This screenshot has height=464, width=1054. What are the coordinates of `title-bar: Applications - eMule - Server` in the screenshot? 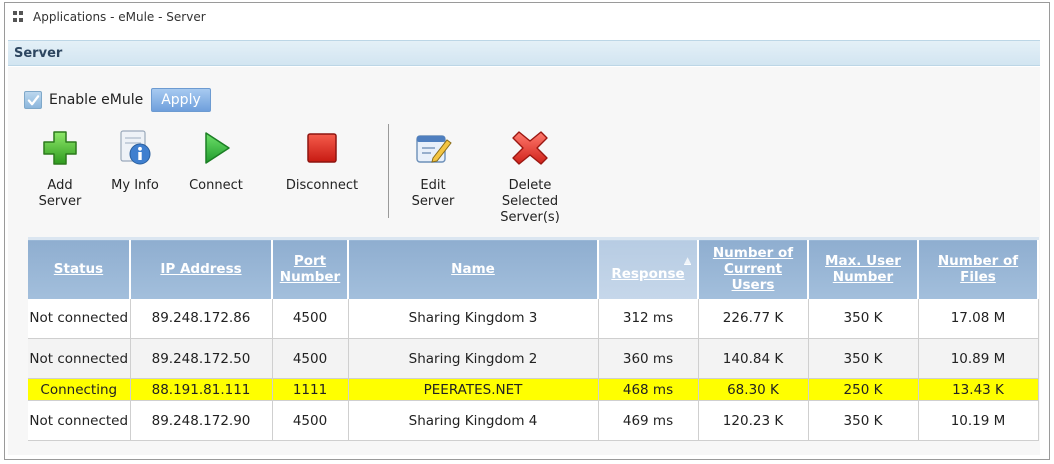 It's located at (527, 17).